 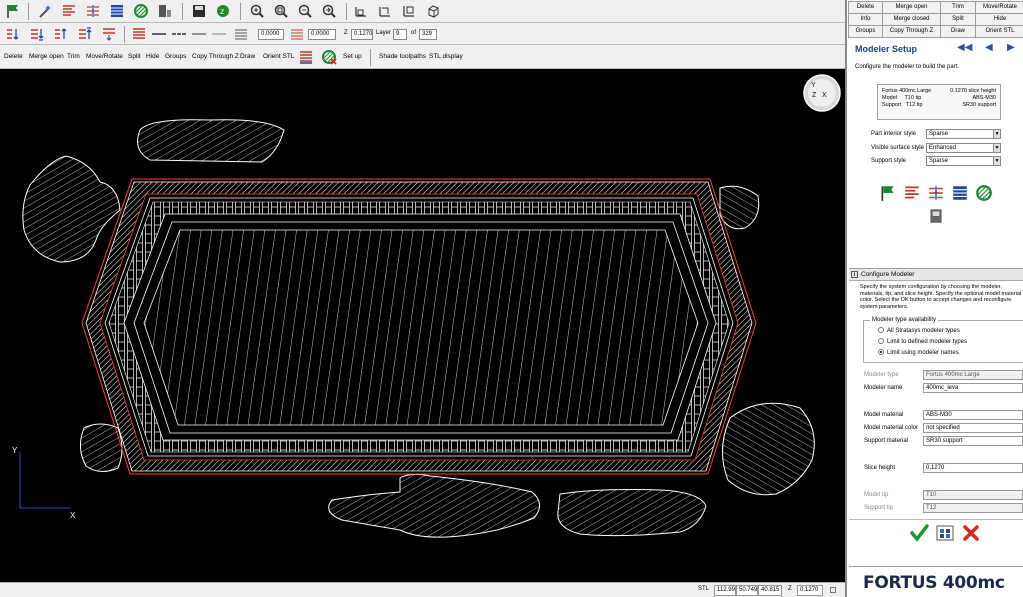 I want to click on offset2-icon, so click(x=297, y=34).